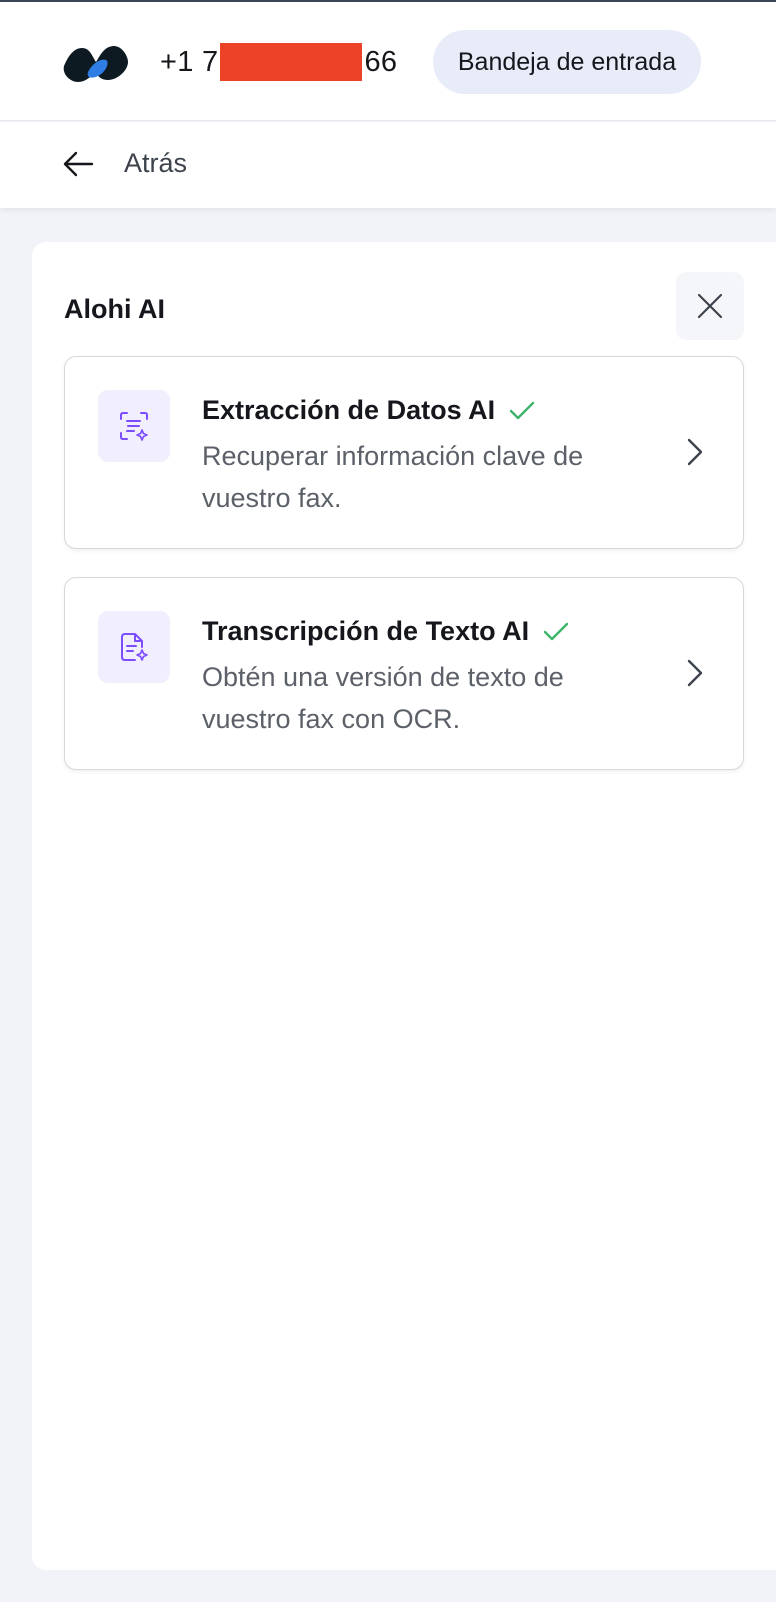 This screenshot has height=1602, width=776. I want to click on arrow-left-icon, so click(78, 164).